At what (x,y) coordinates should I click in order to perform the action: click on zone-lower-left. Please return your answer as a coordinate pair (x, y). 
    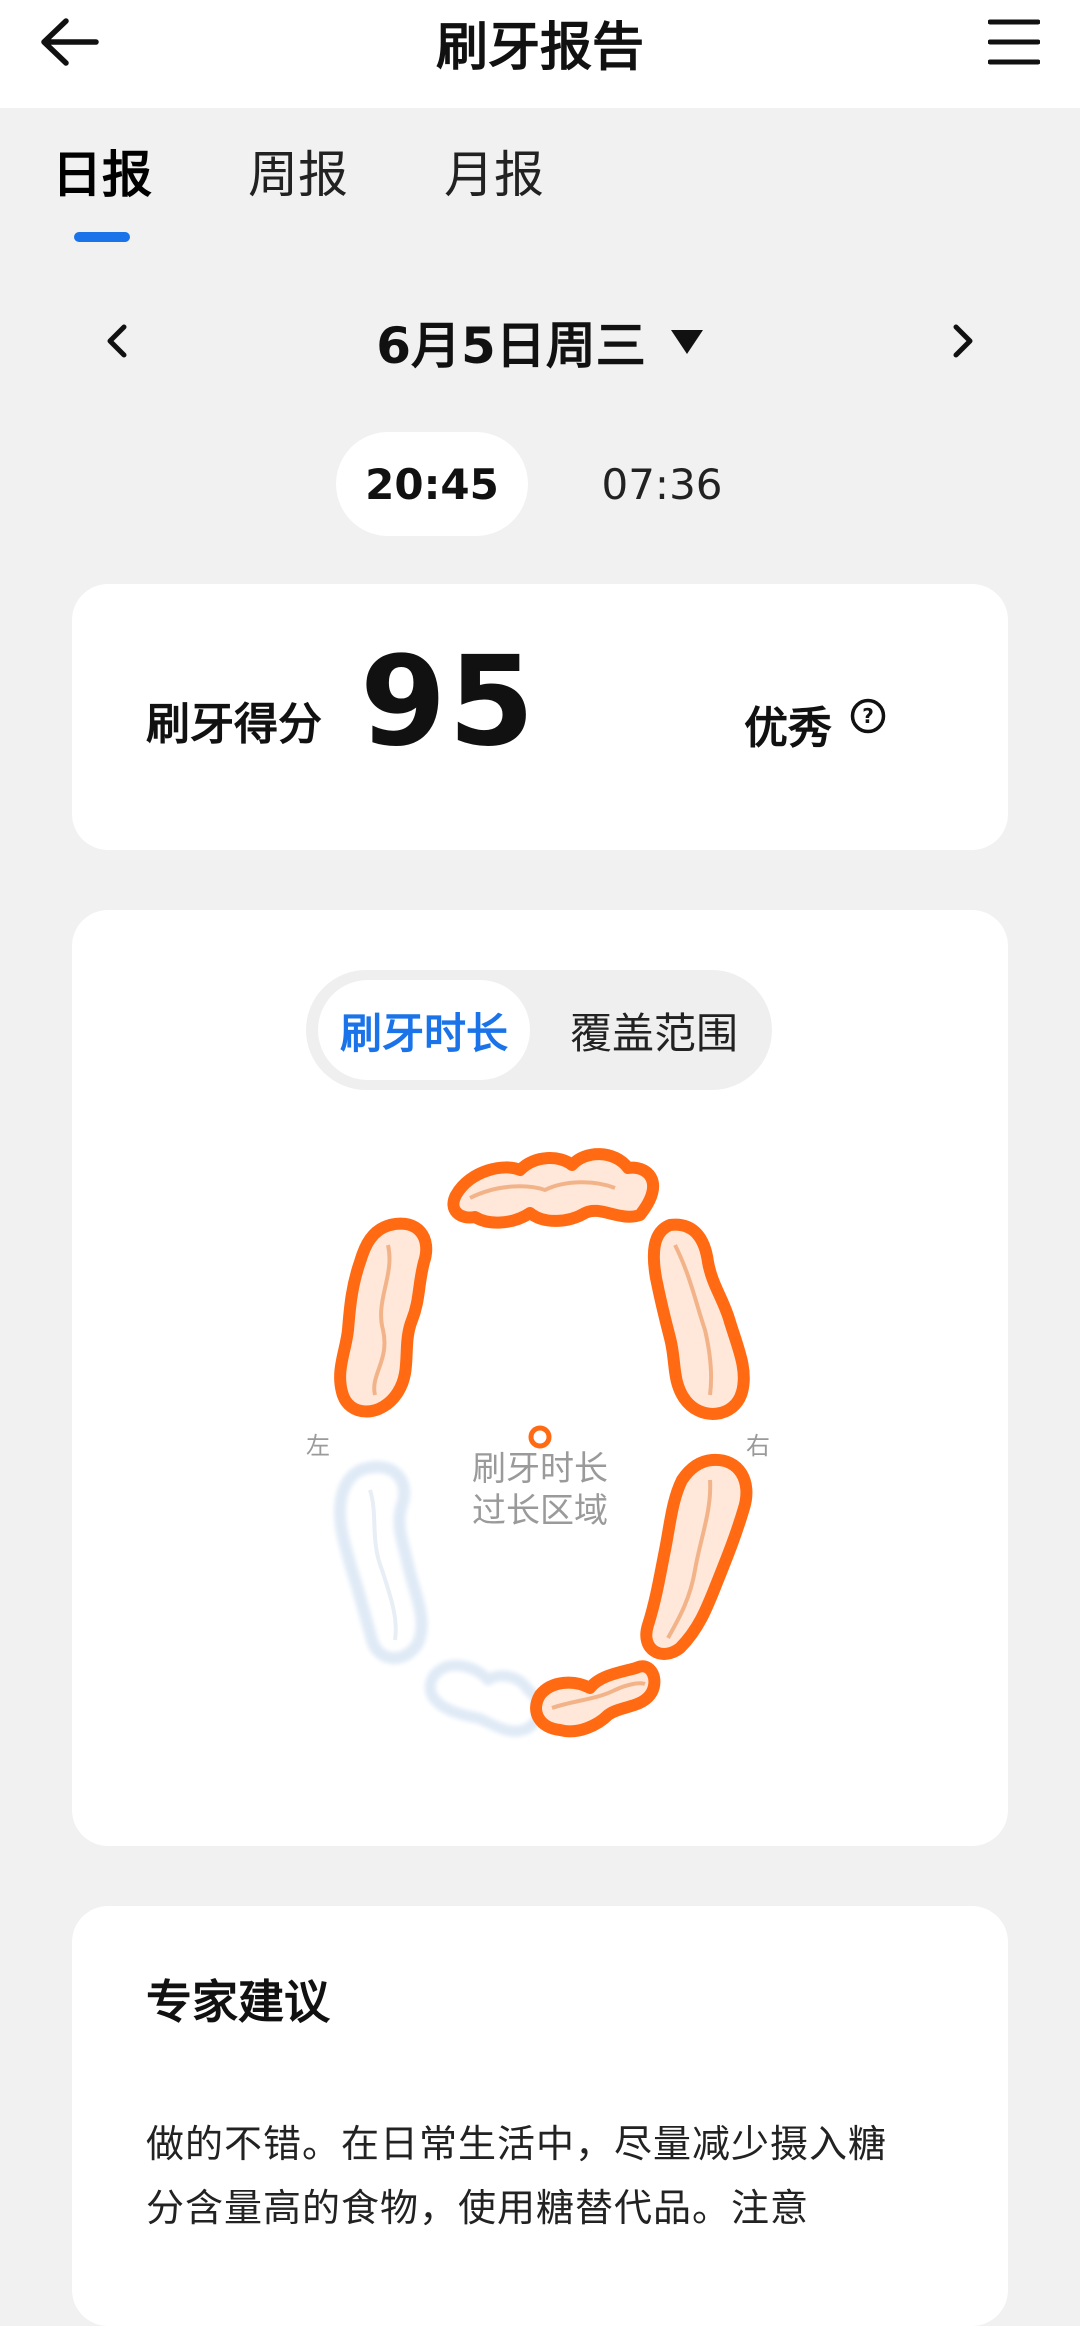
    Looking at the image, I should click on (381, 1562).